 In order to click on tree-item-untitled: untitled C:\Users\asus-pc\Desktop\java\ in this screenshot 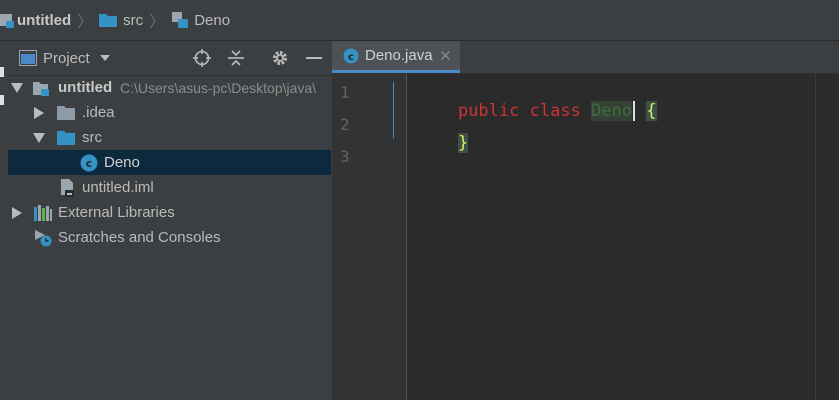, I will do `click(169, 87)`.